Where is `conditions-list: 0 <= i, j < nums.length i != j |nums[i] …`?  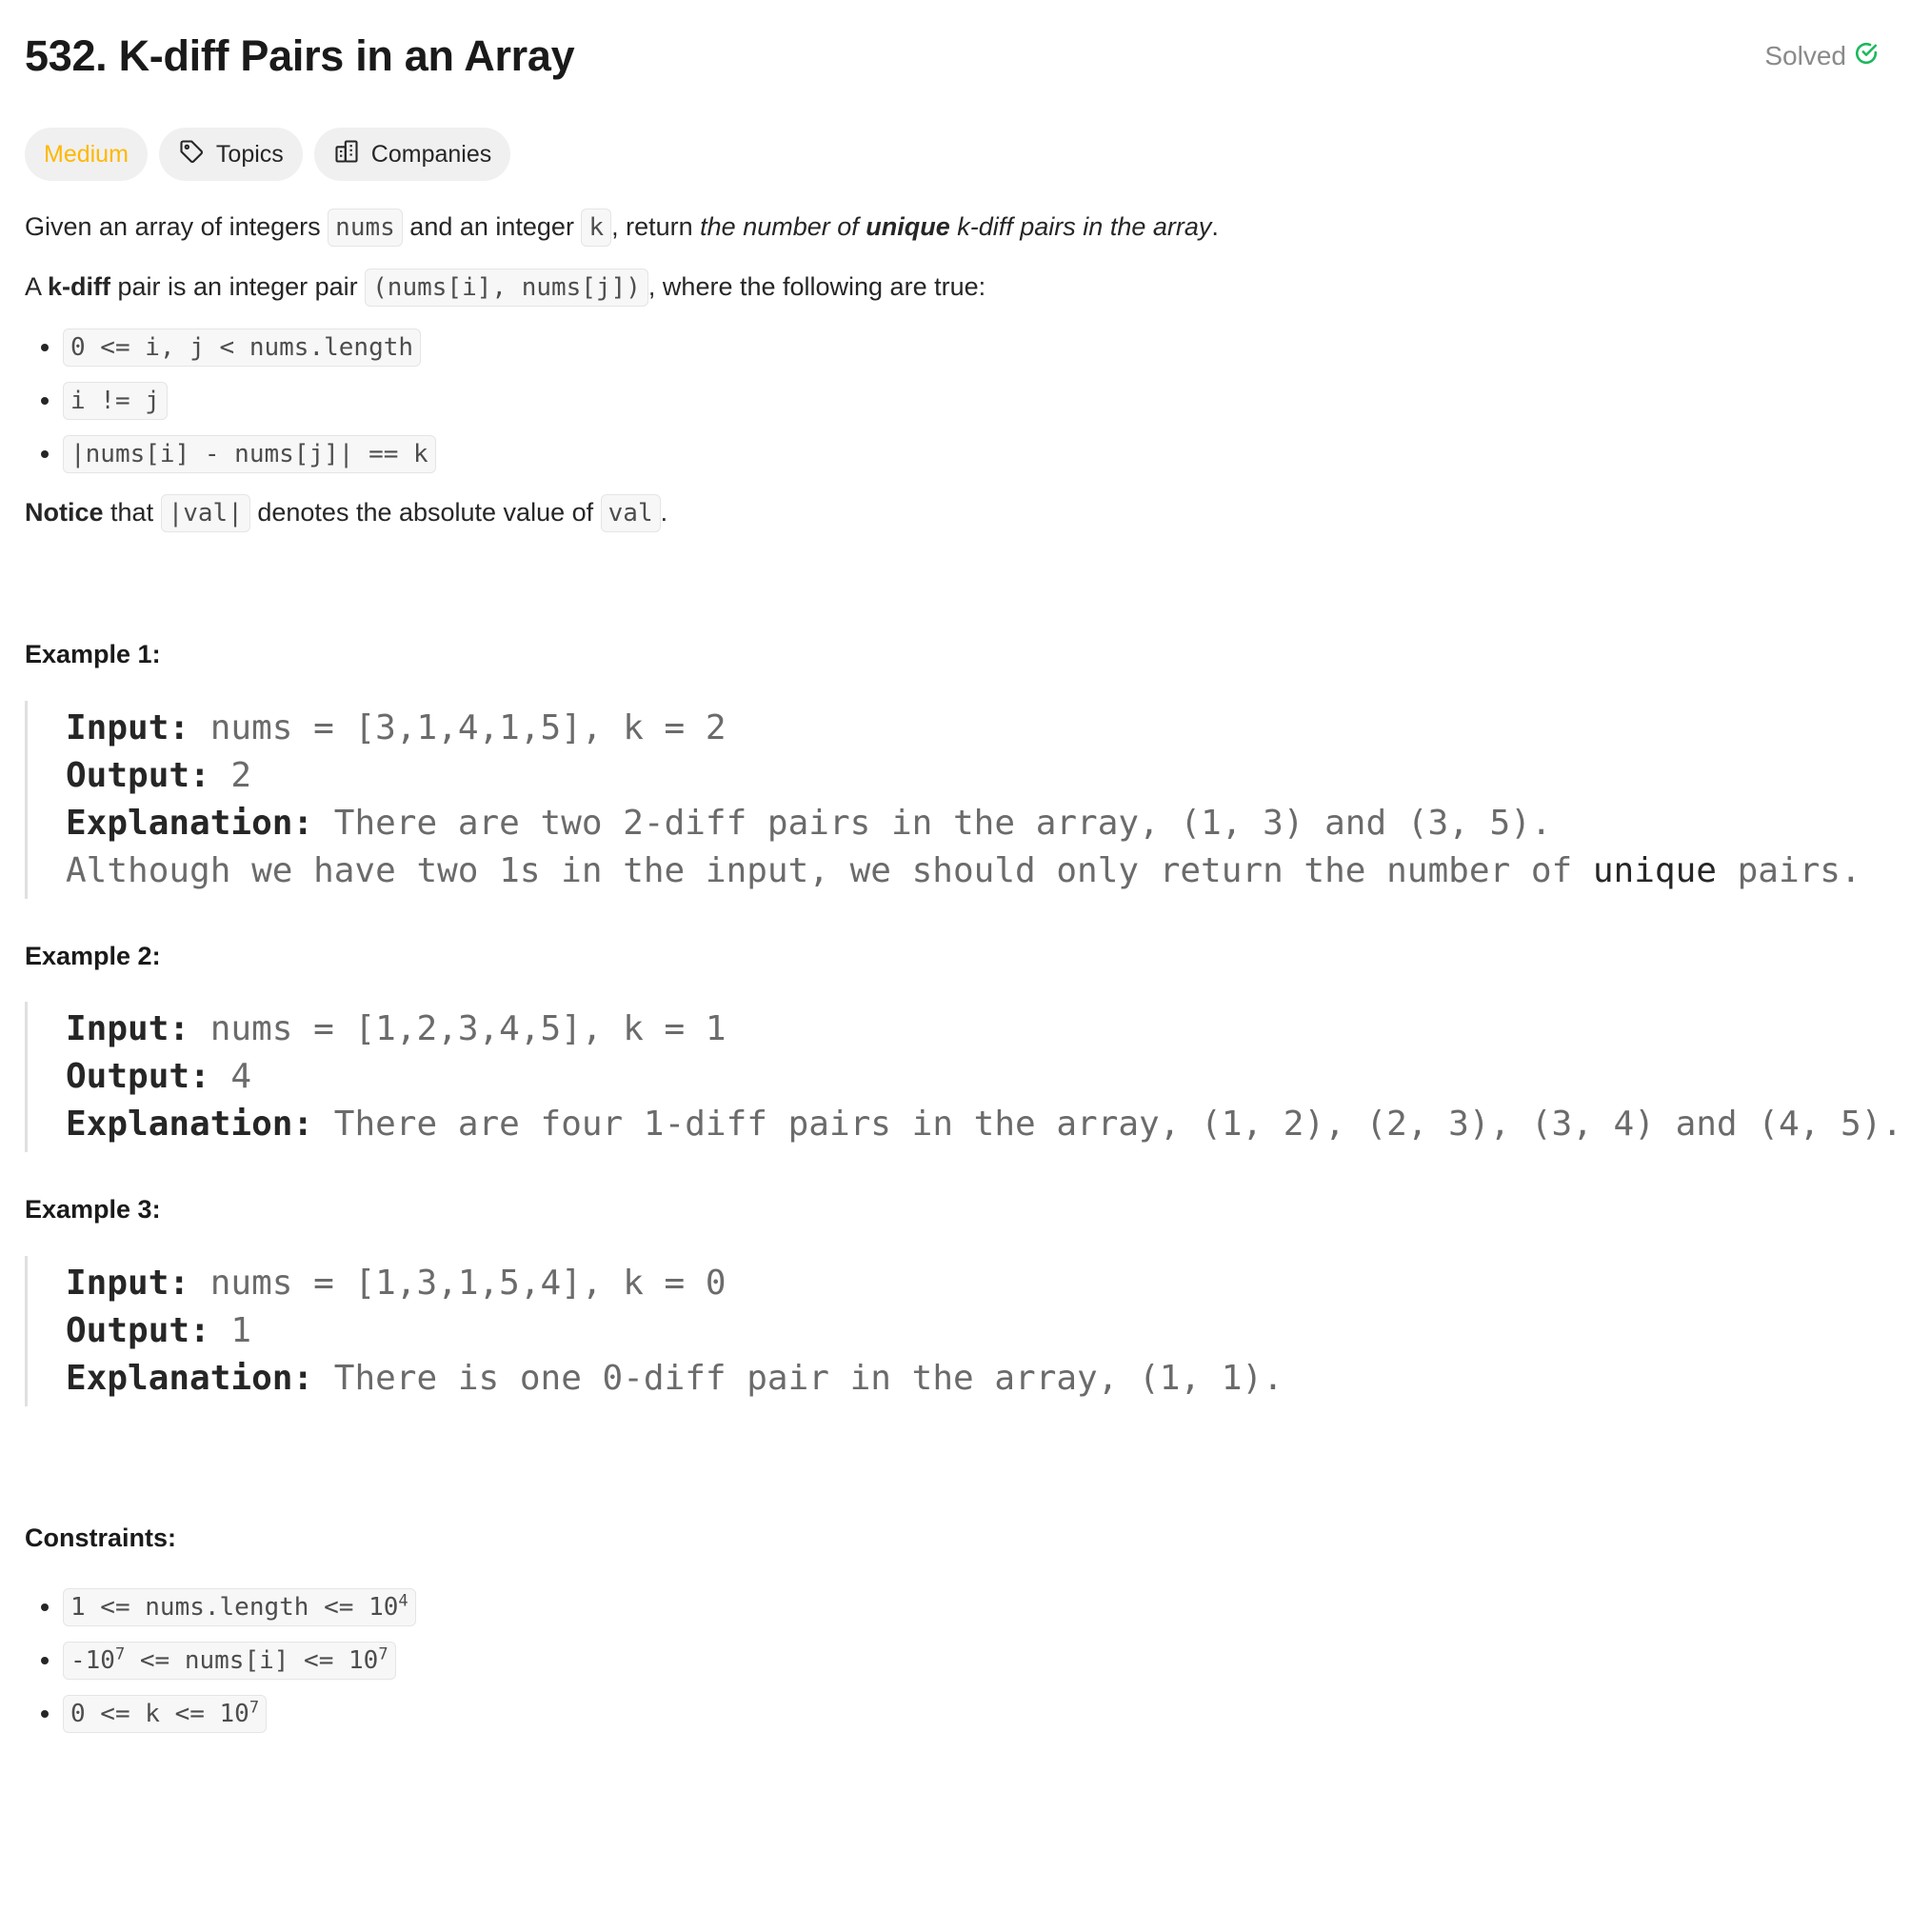
conditions-list: 0 <= i, j < nums.length i != j |nums[i] … is located at coordinates (956, 400).